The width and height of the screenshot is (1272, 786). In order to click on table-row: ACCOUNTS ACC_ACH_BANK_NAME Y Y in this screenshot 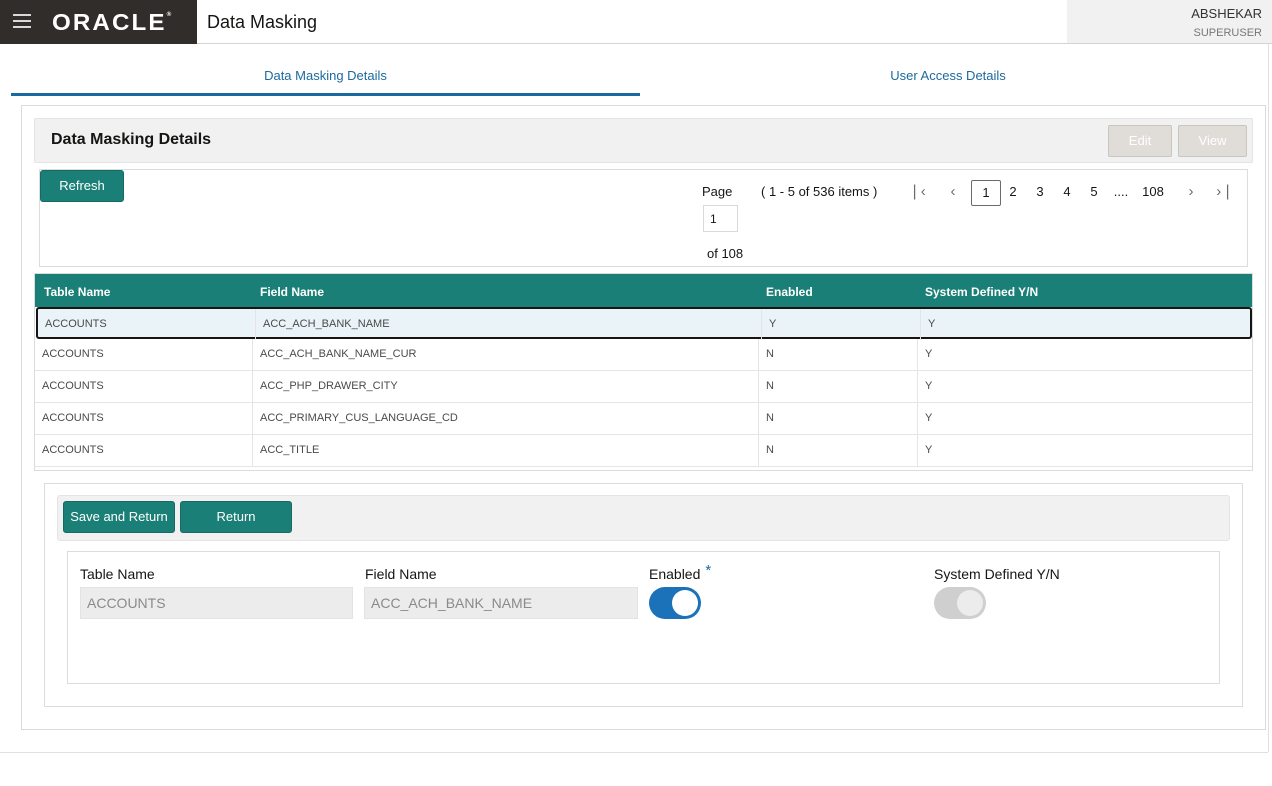, I will do `click(644, 323)`.